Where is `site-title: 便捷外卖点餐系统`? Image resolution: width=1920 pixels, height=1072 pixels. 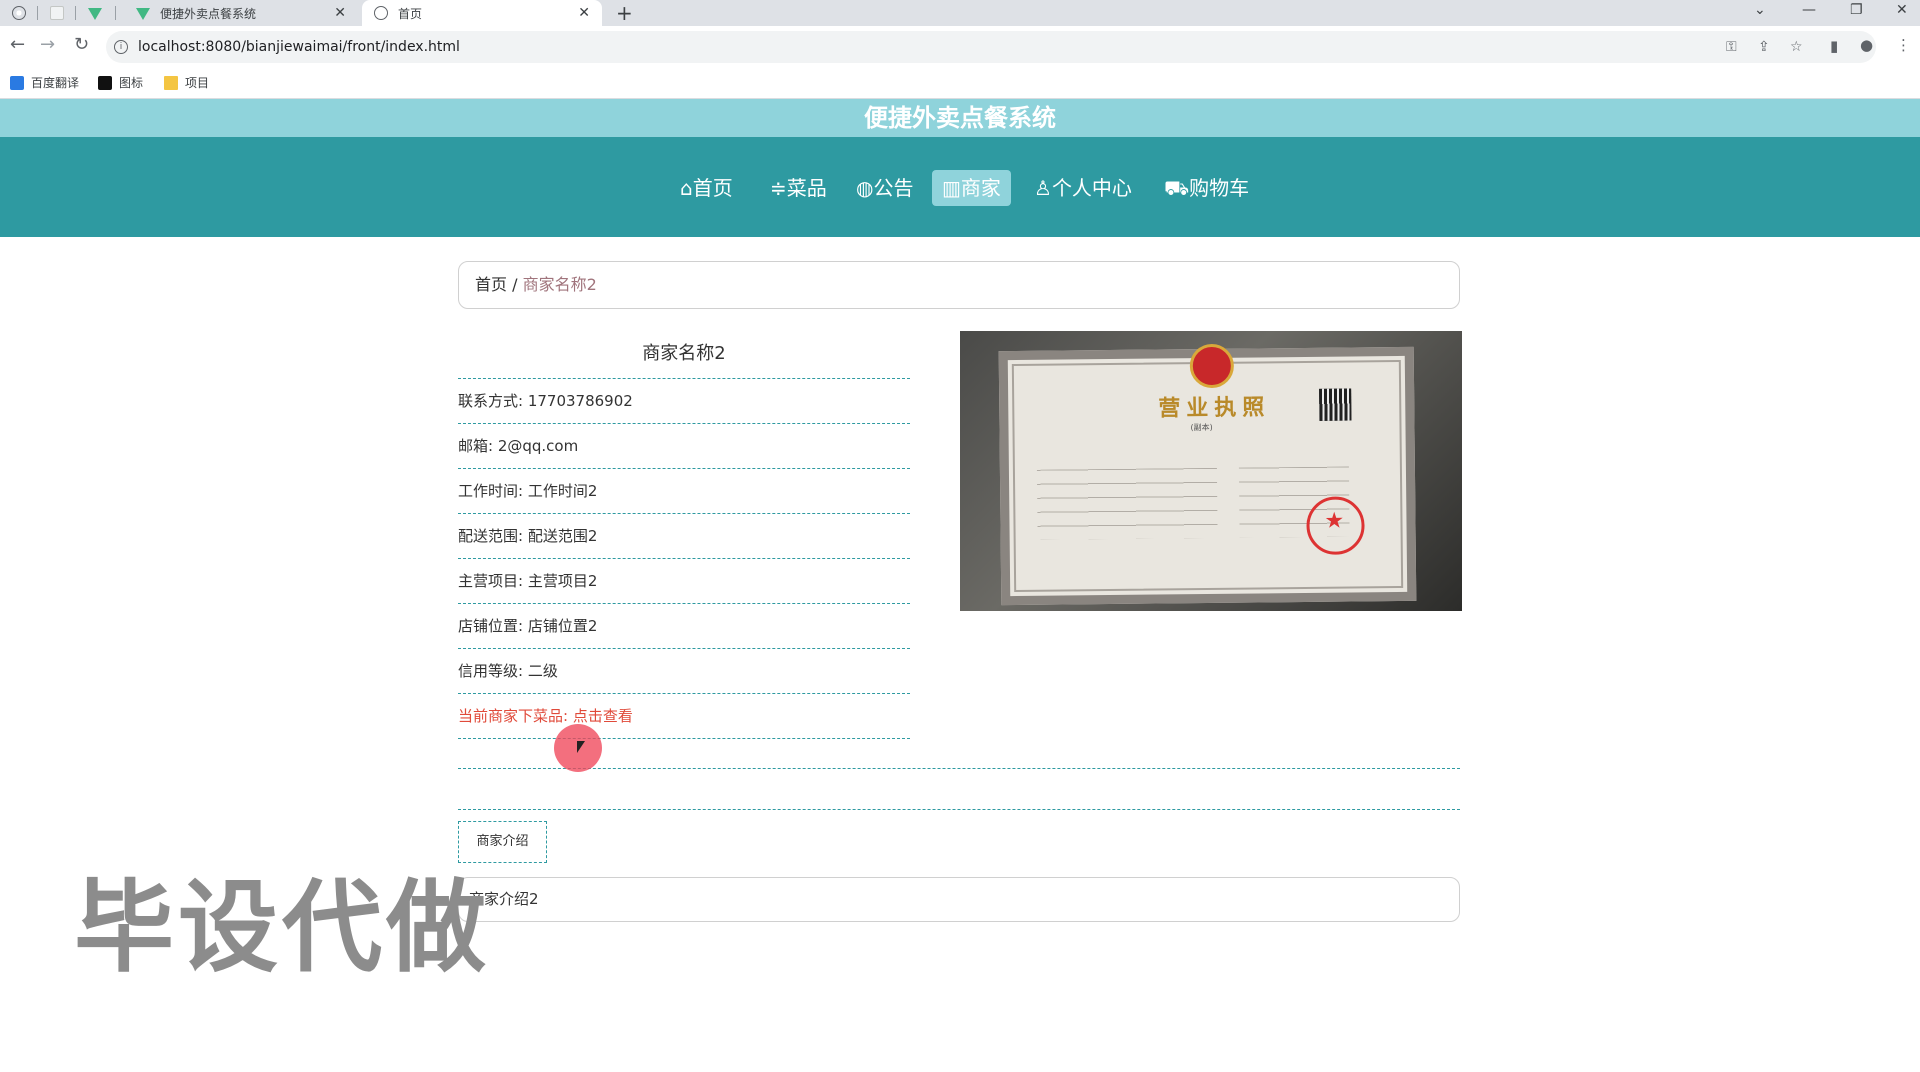
site-title: 便捷外卖点餐系统 is located at coordinates (960, 118).